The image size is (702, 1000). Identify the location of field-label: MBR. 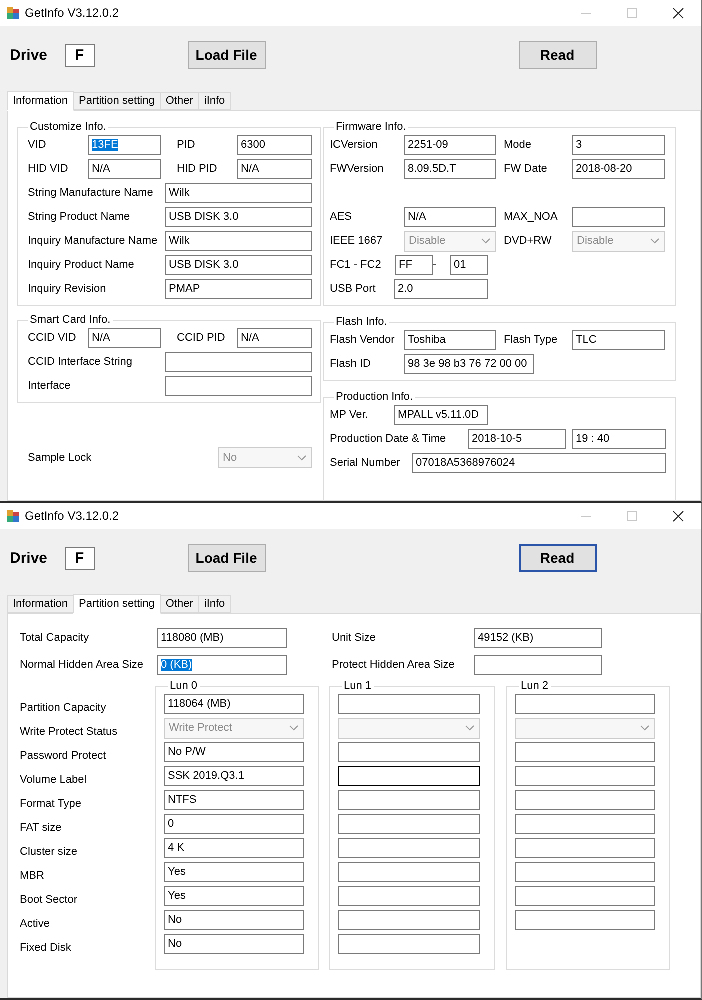
(33, 876).